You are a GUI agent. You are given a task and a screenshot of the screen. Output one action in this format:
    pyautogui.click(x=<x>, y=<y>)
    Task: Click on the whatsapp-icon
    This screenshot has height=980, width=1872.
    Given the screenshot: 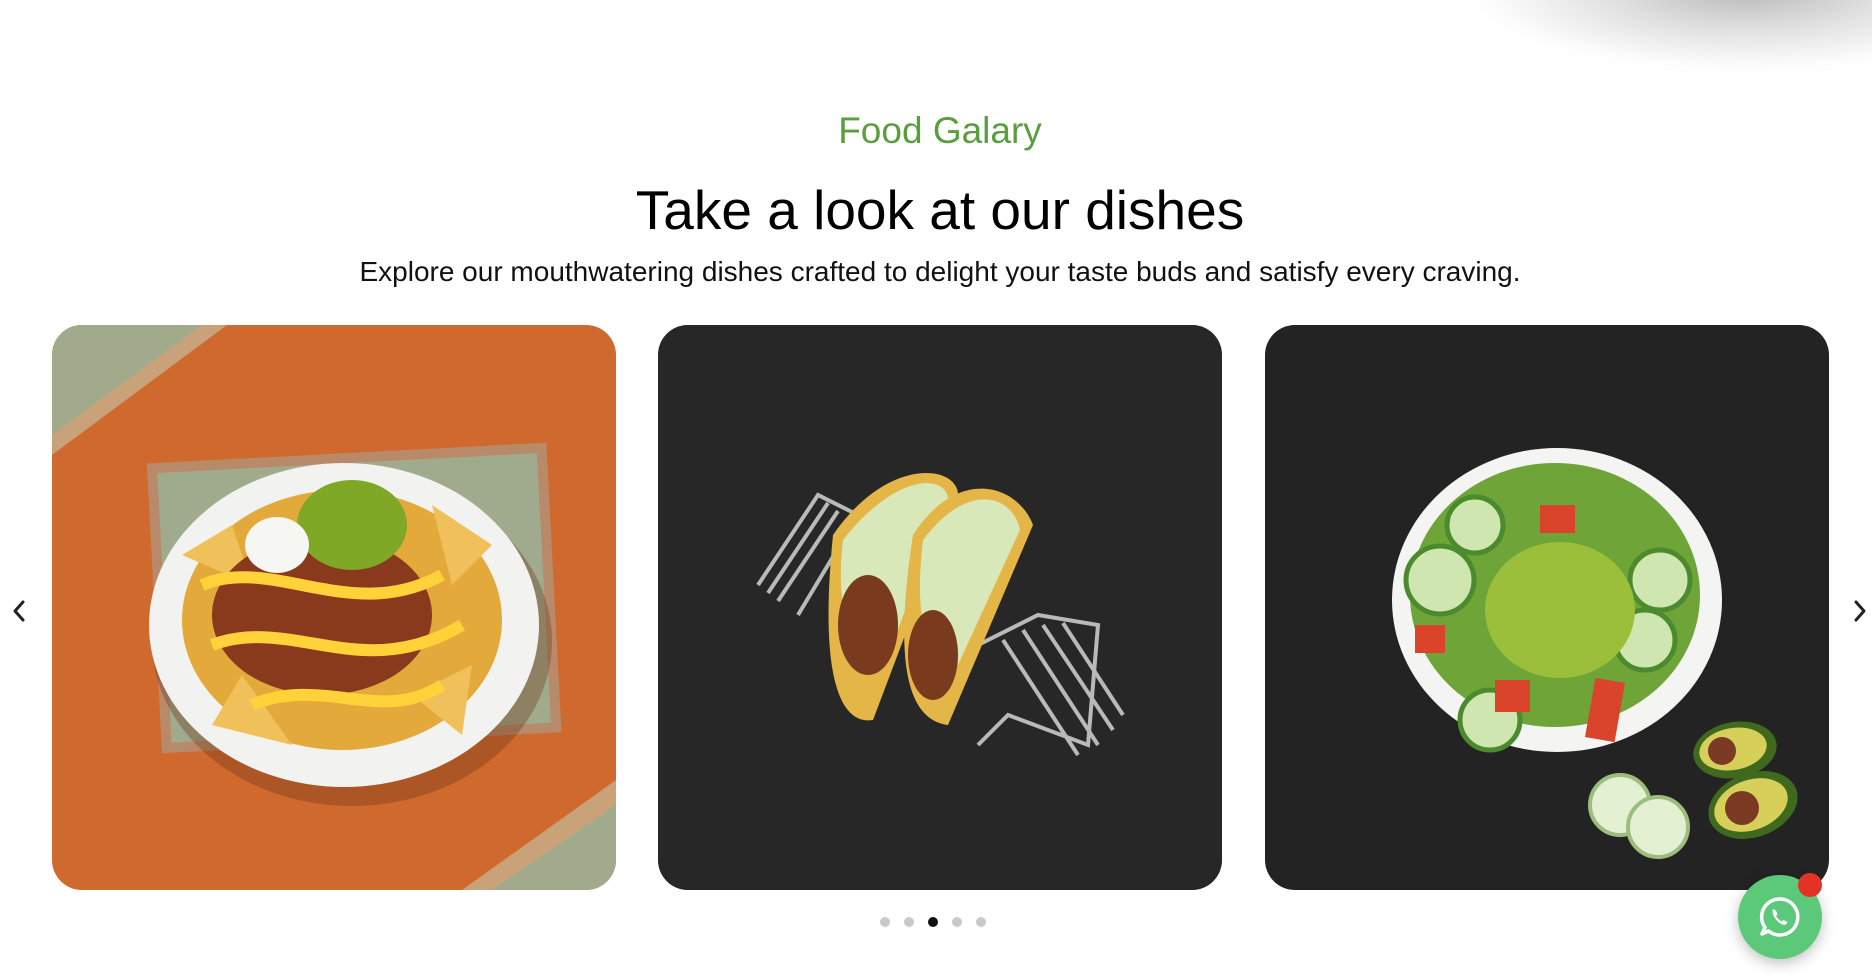 What is the action you would take?
    pyautogui.click(x=1779, y=917)
    